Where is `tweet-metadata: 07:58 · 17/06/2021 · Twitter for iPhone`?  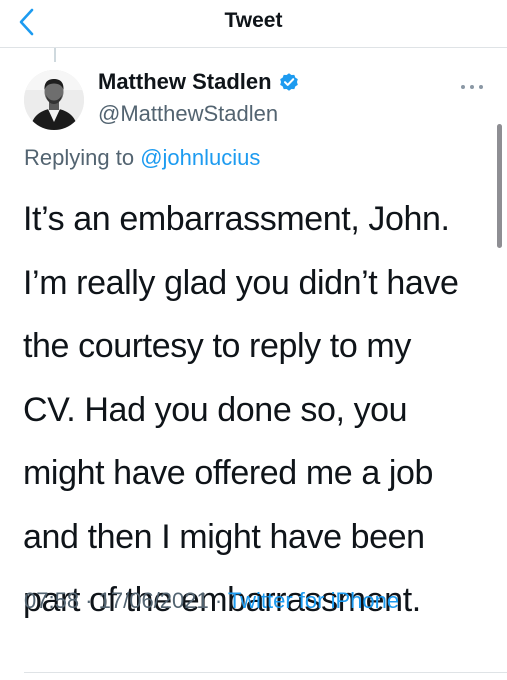
tweet-metadata: 07:58 · 17/06/2021 · Twitter for iPhone is located at coordinates (254, 601).